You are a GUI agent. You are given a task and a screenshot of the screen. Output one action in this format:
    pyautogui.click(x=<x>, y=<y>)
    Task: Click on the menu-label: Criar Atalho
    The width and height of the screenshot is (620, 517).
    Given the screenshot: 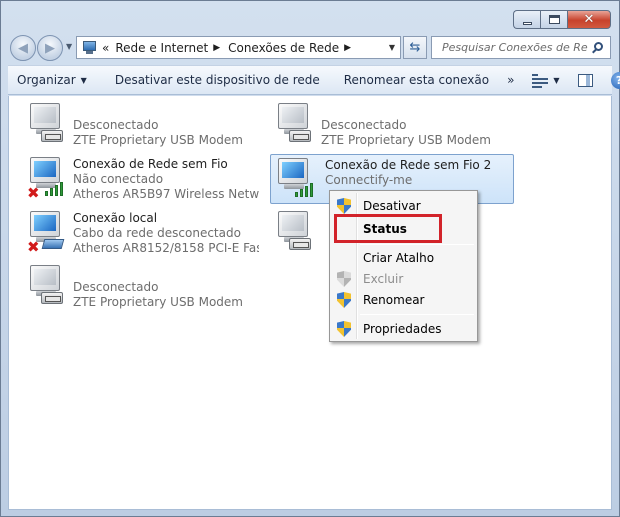 What is the action you would take?
    pyautogui.click(x=399, y=258)
    